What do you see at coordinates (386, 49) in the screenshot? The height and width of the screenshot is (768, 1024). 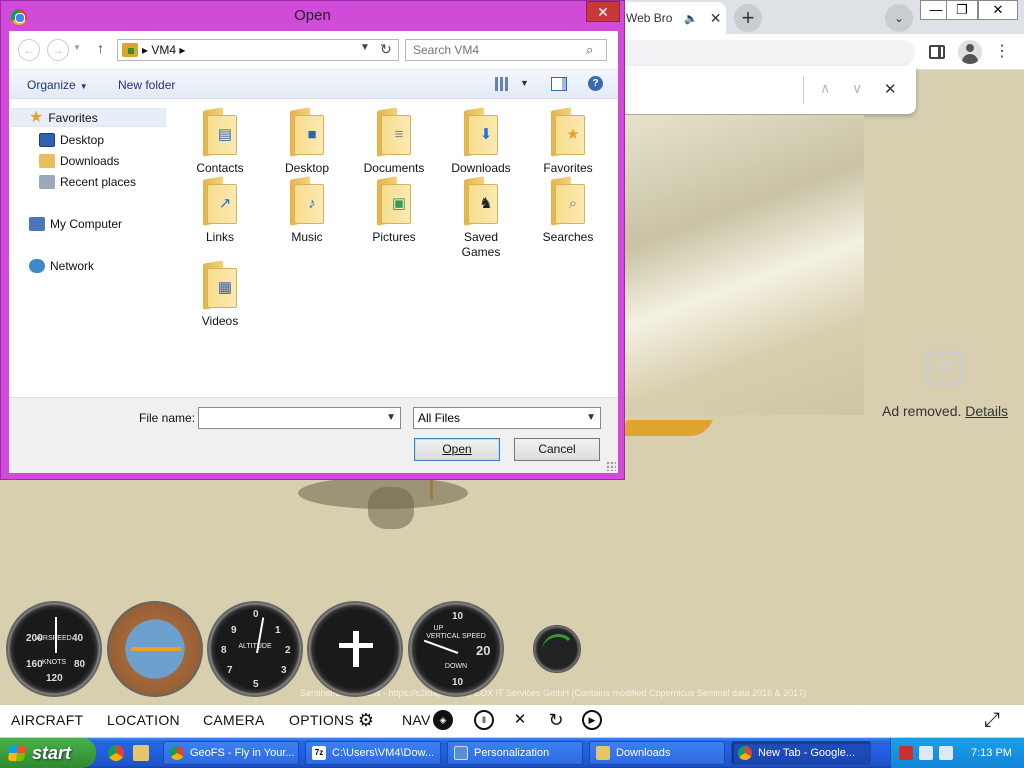 I see `refresh-icon: ↻` at bounding box center [386, 49].